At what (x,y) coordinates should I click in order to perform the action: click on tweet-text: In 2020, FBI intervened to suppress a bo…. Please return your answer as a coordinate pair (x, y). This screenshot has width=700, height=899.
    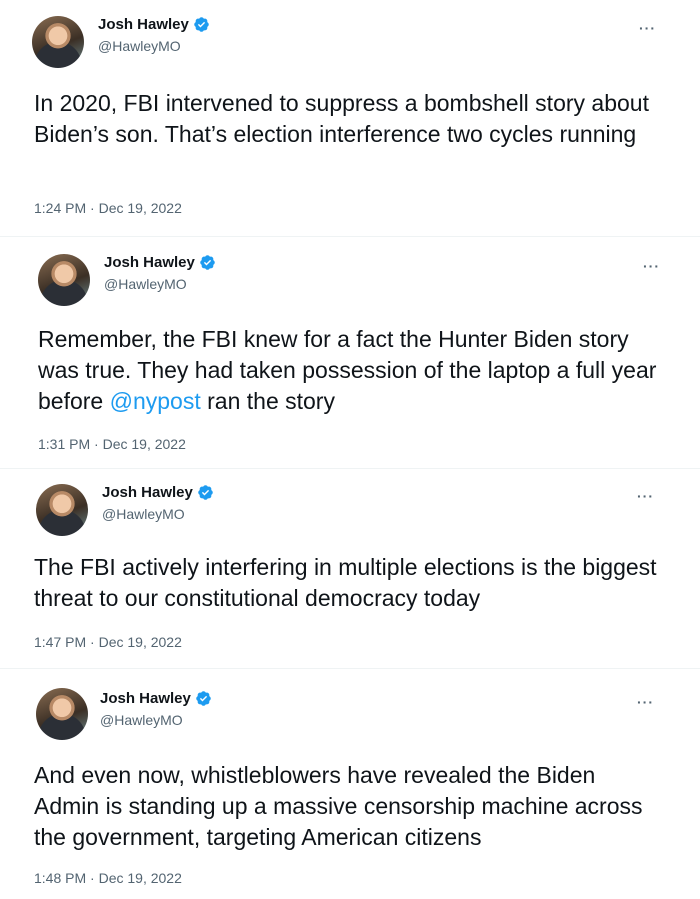
    Looking at the image, I should click on (349, 119).